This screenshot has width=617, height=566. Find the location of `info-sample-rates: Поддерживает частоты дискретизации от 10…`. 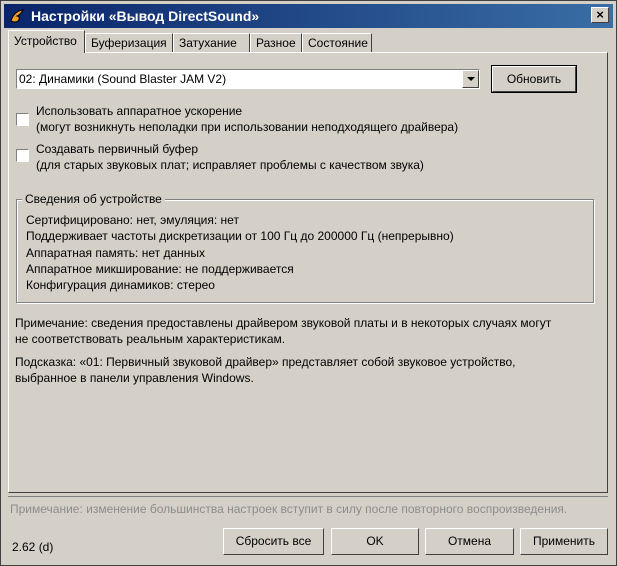

info-sample-rates: Поддерживает частоты дискретизации от 10… is located at coordinates (240, 236).